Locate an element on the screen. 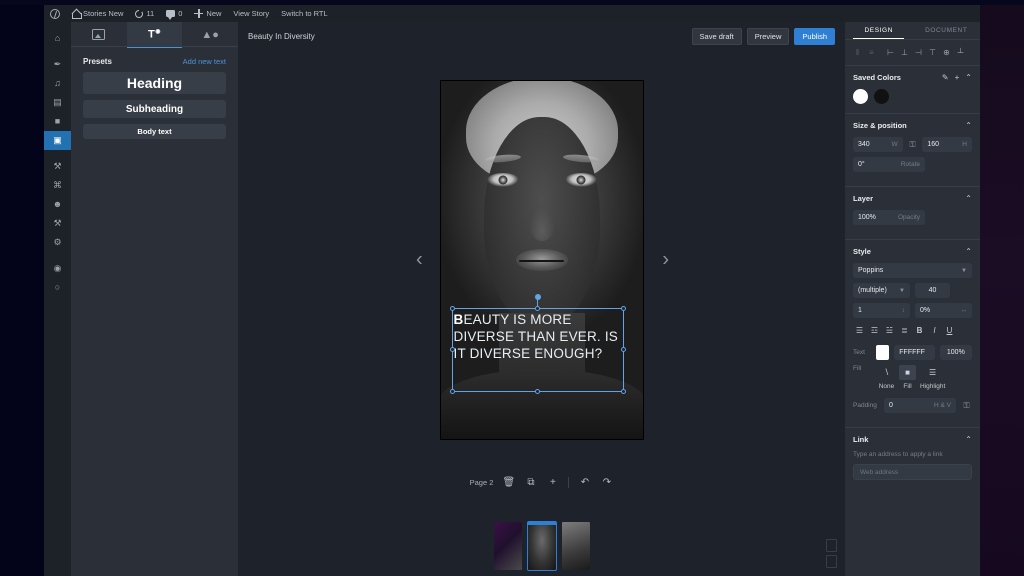  switch-to-rtl-link: Switch to RTL is located at coordinates (304, 13).